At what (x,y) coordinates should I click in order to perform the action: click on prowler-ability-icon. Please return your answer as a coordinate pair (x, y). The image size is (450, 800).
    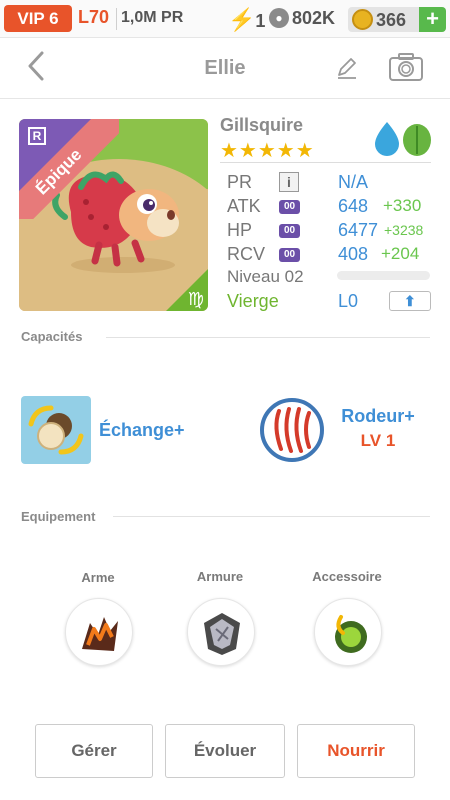
    Looking at the image, I should click on (292, 430).